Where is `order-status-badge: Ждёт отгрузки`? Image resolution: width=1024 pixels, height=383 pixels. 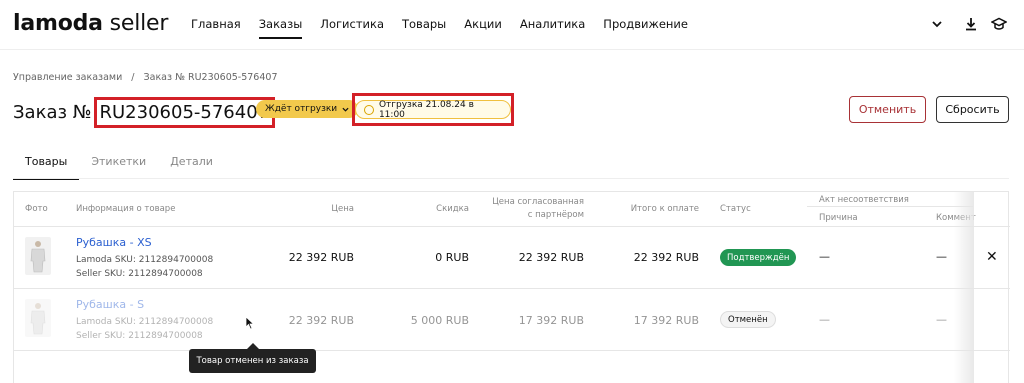
order-status-badge: Ждёт отгрузки is located at coordinates (307, 109).